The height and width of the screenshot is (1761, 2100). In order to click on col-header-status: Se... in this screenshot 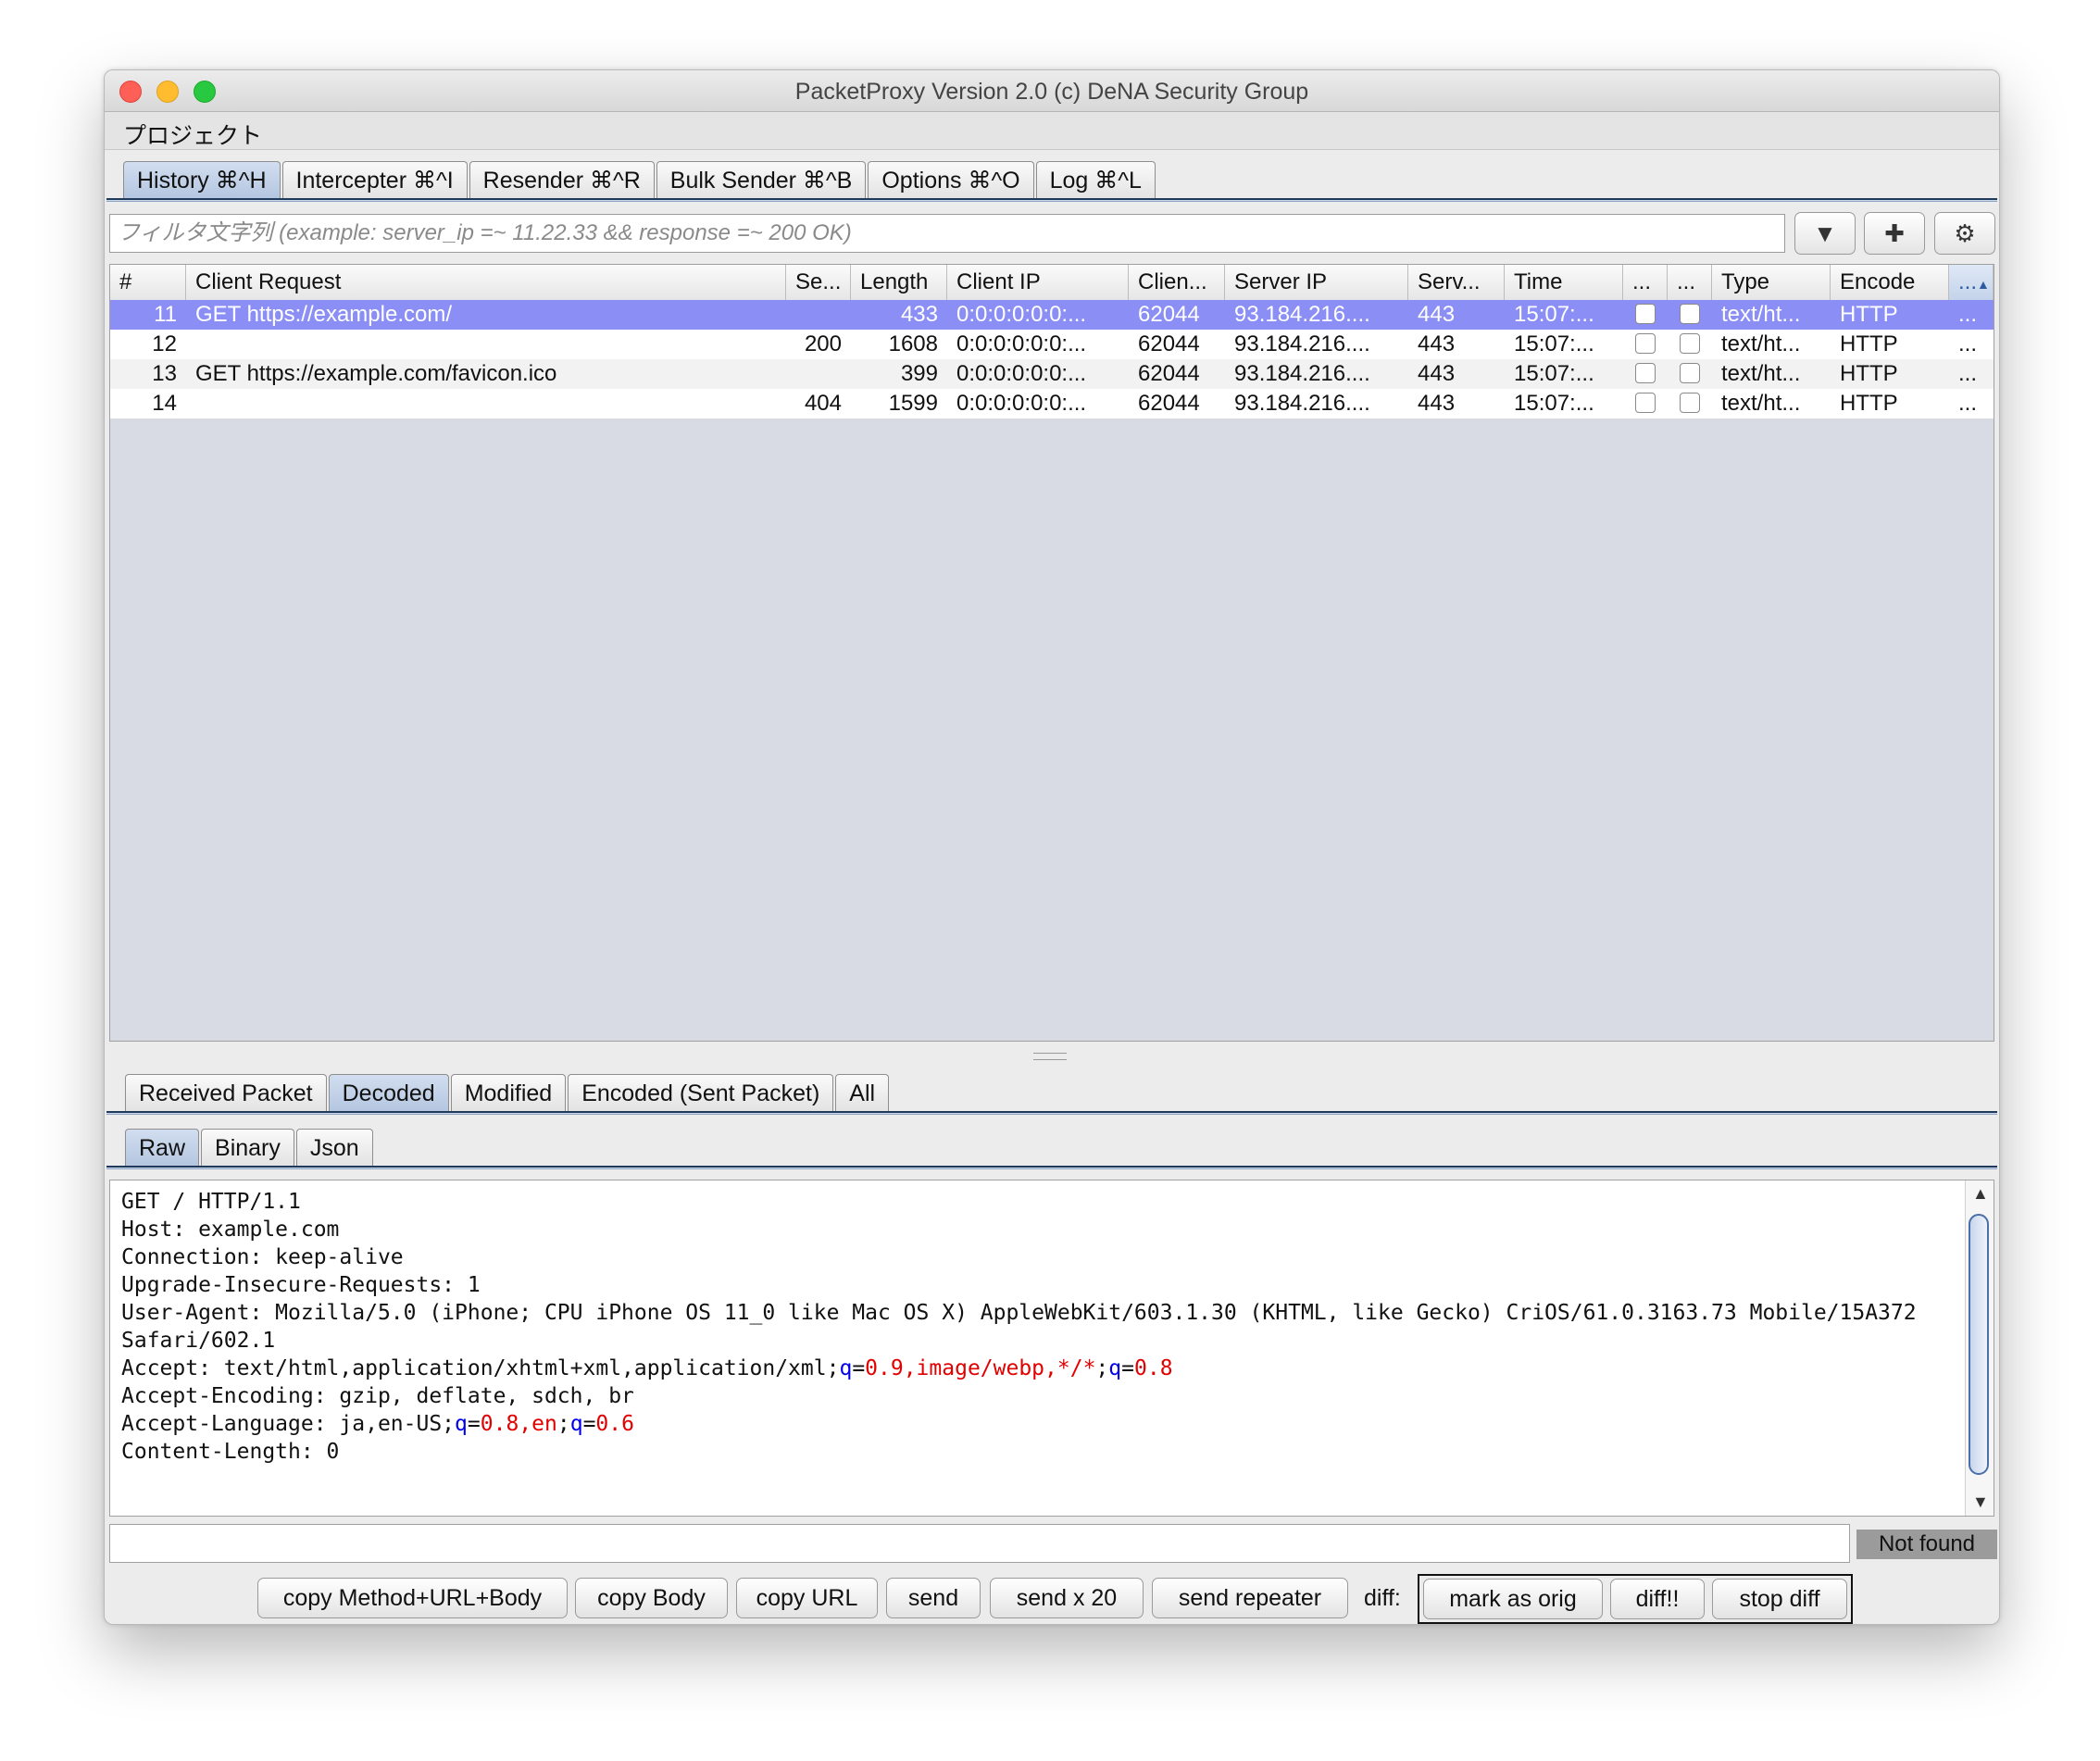, I will do `click(818, 282)`.